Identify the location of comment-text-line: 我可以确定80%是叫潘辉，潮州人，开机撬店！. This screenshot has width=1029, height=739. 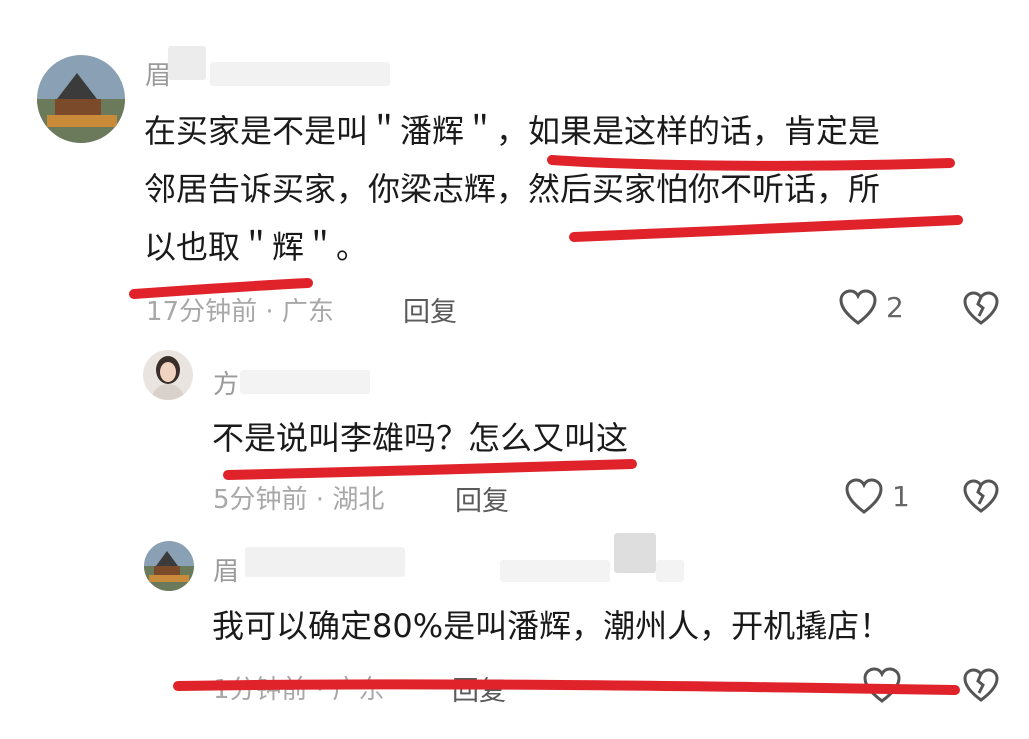
(552, 626).